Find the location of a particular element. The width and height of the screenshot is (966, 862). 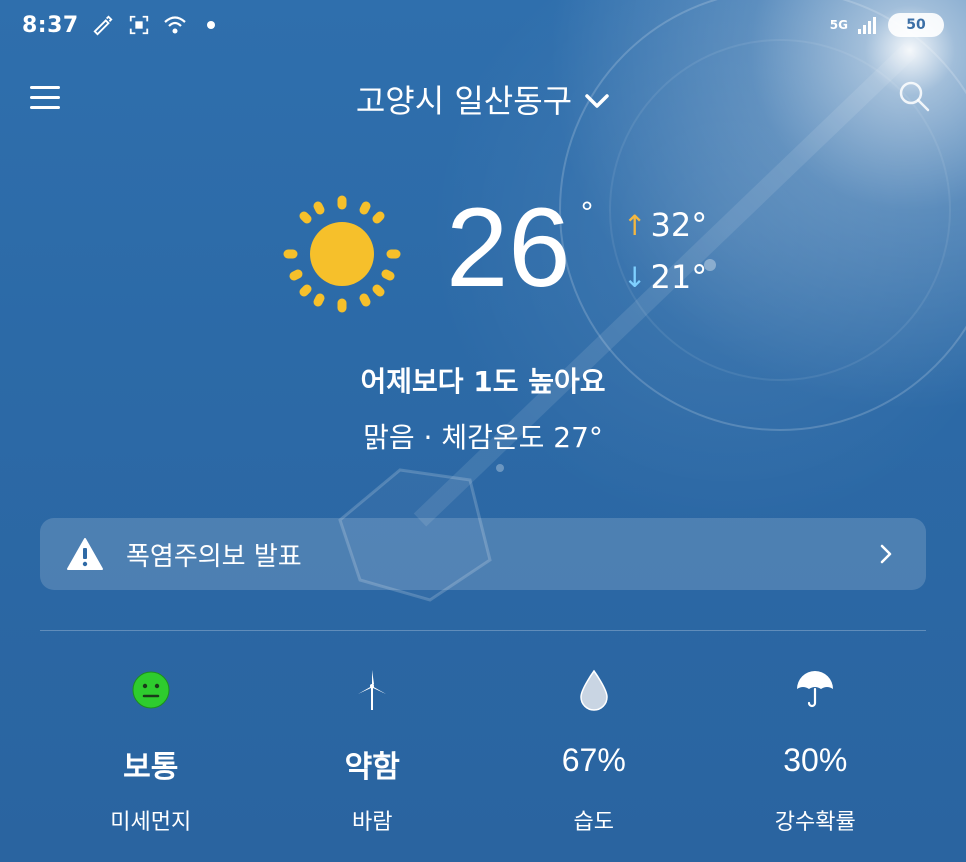

high-temperature: ↑ 32° is located at coordinates (665, 225).